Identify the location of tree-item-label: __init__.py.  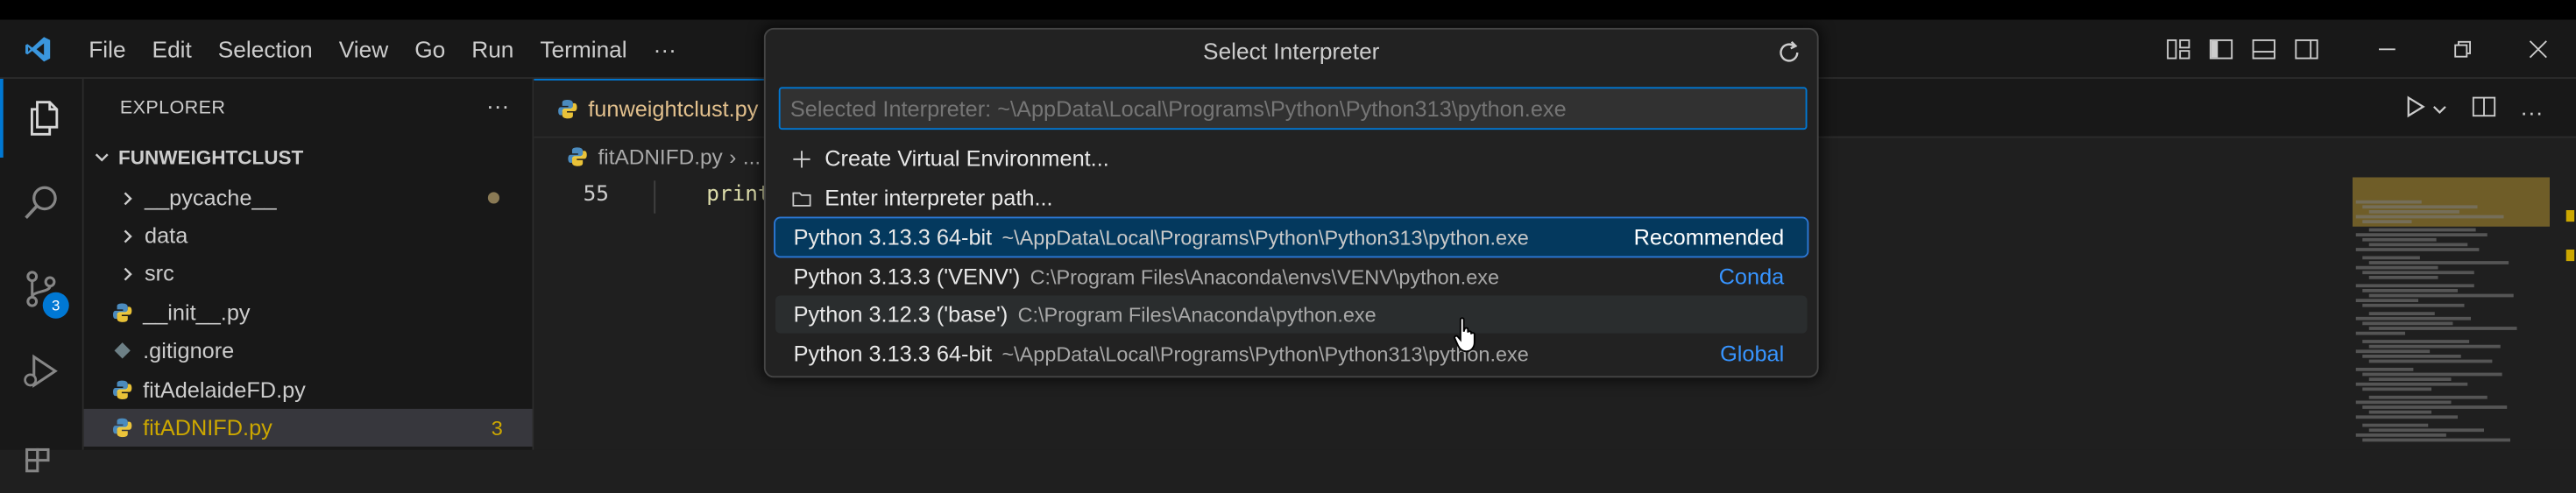
(197, 313).